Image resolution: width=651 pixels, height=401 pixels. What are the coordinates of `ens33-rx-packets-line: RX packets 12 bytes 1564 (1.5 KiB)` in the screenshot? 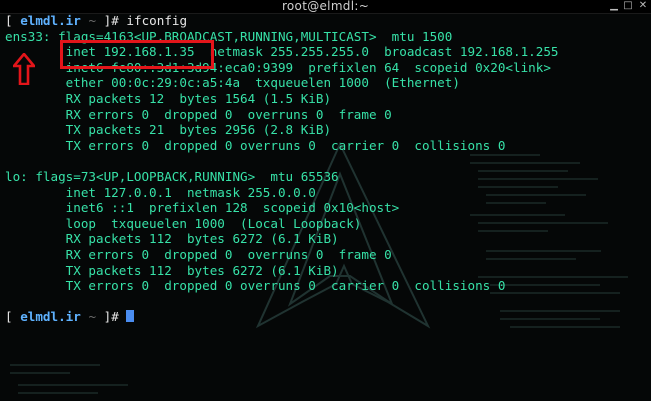 It's located at (168, 98).